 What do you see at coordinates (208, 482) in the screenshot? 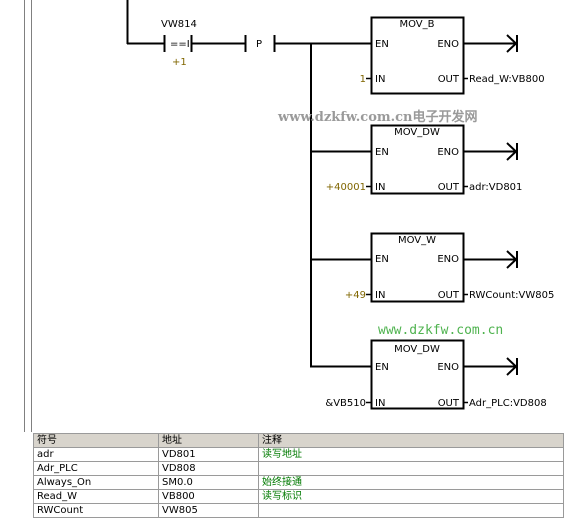
I see `address-cell: SM0.0` at bounding box center [208, 482].